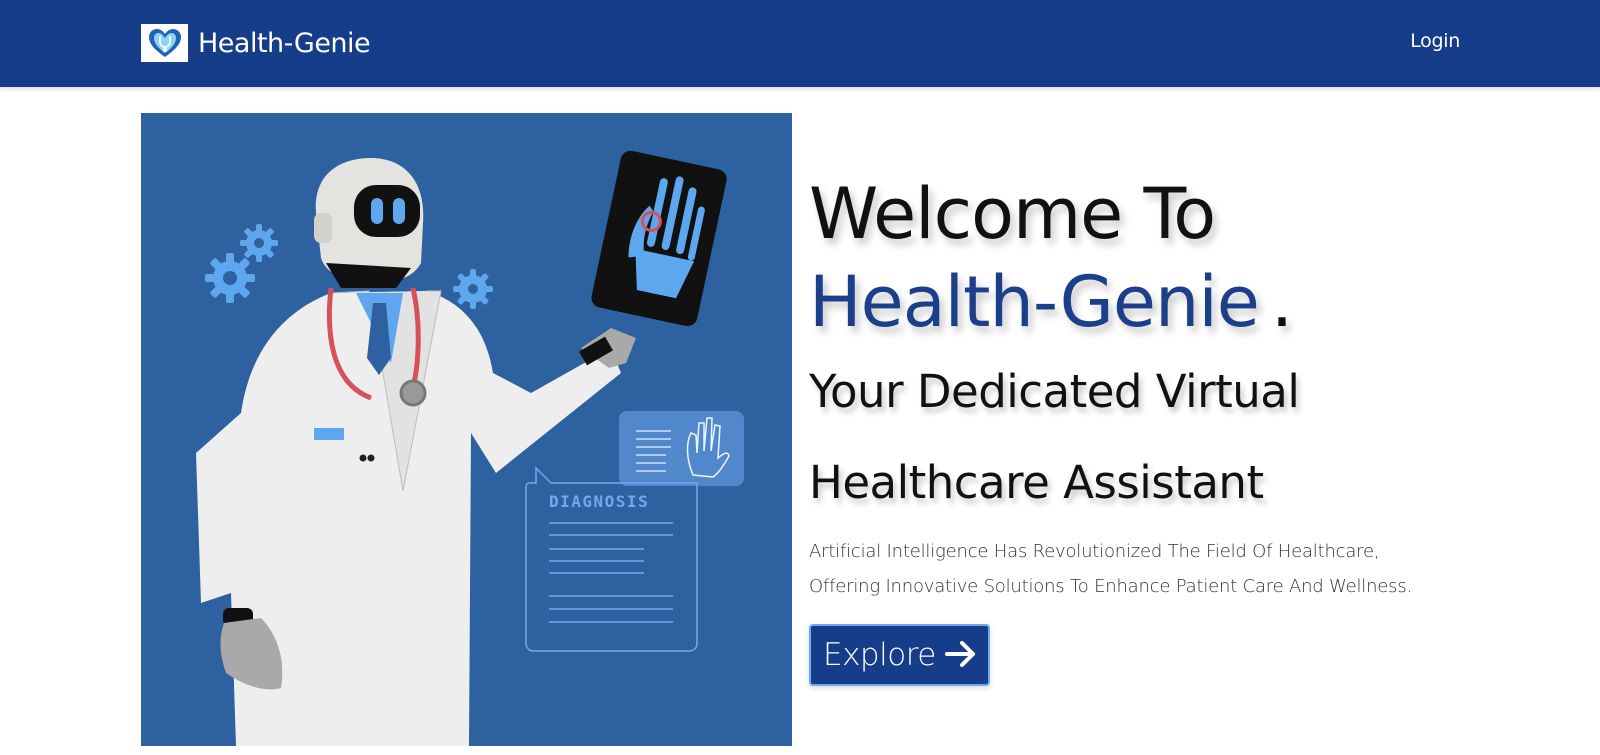 The image size is (1600, 755). Describe the element at coordinates (599, 501) in the screenshot. I see `diagnosis-card-title: DIAGNOSIS` at that location.